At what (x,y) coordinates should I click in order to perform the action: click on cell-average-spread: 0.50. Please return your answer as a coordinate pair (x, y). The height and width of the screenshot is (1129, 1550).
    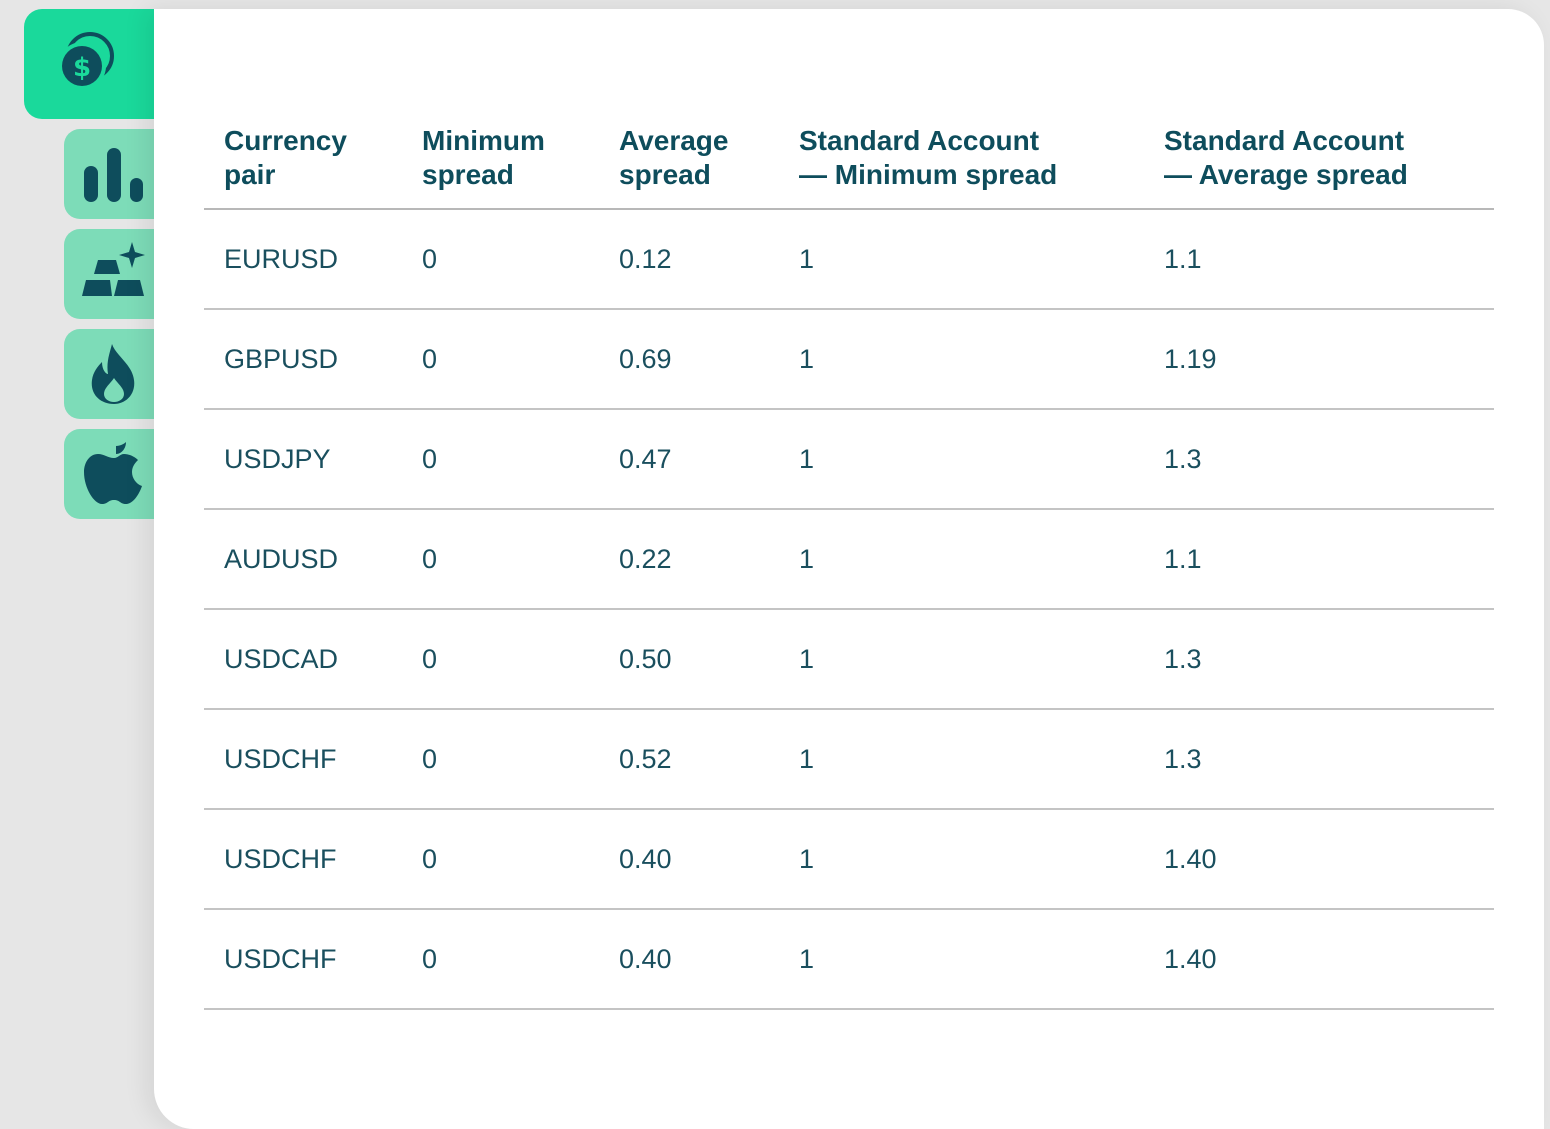
    Looking at the image, I should click on (689, 659).